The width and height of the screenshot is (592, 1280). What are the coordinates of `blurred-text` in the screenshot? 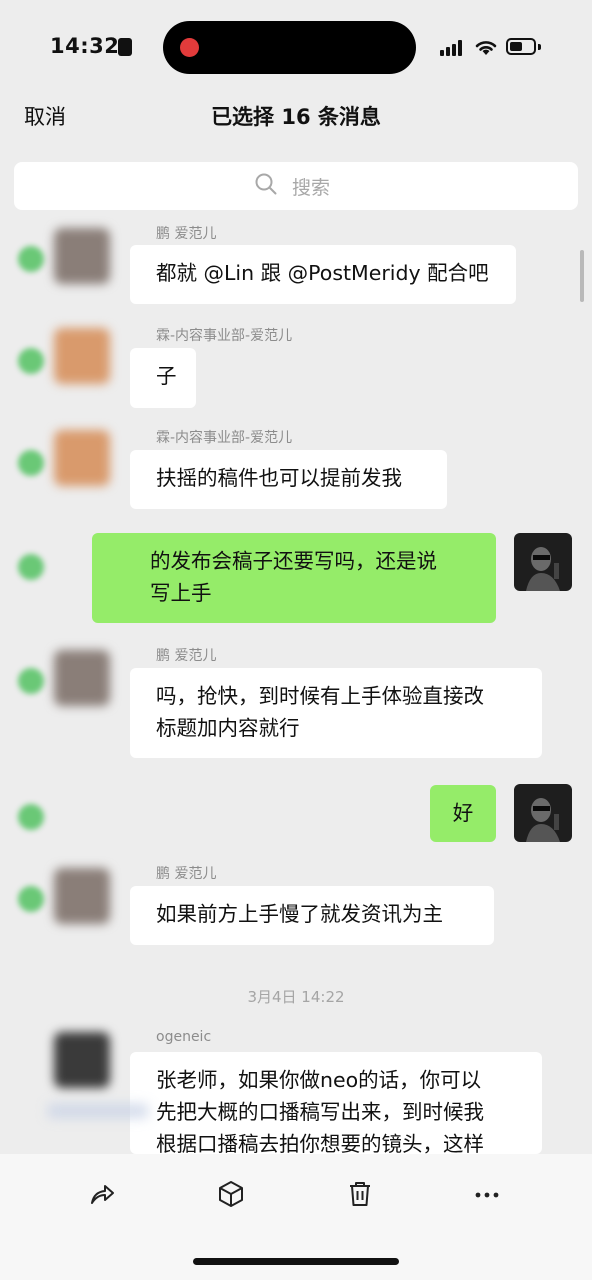 It's located at (98, 1111).